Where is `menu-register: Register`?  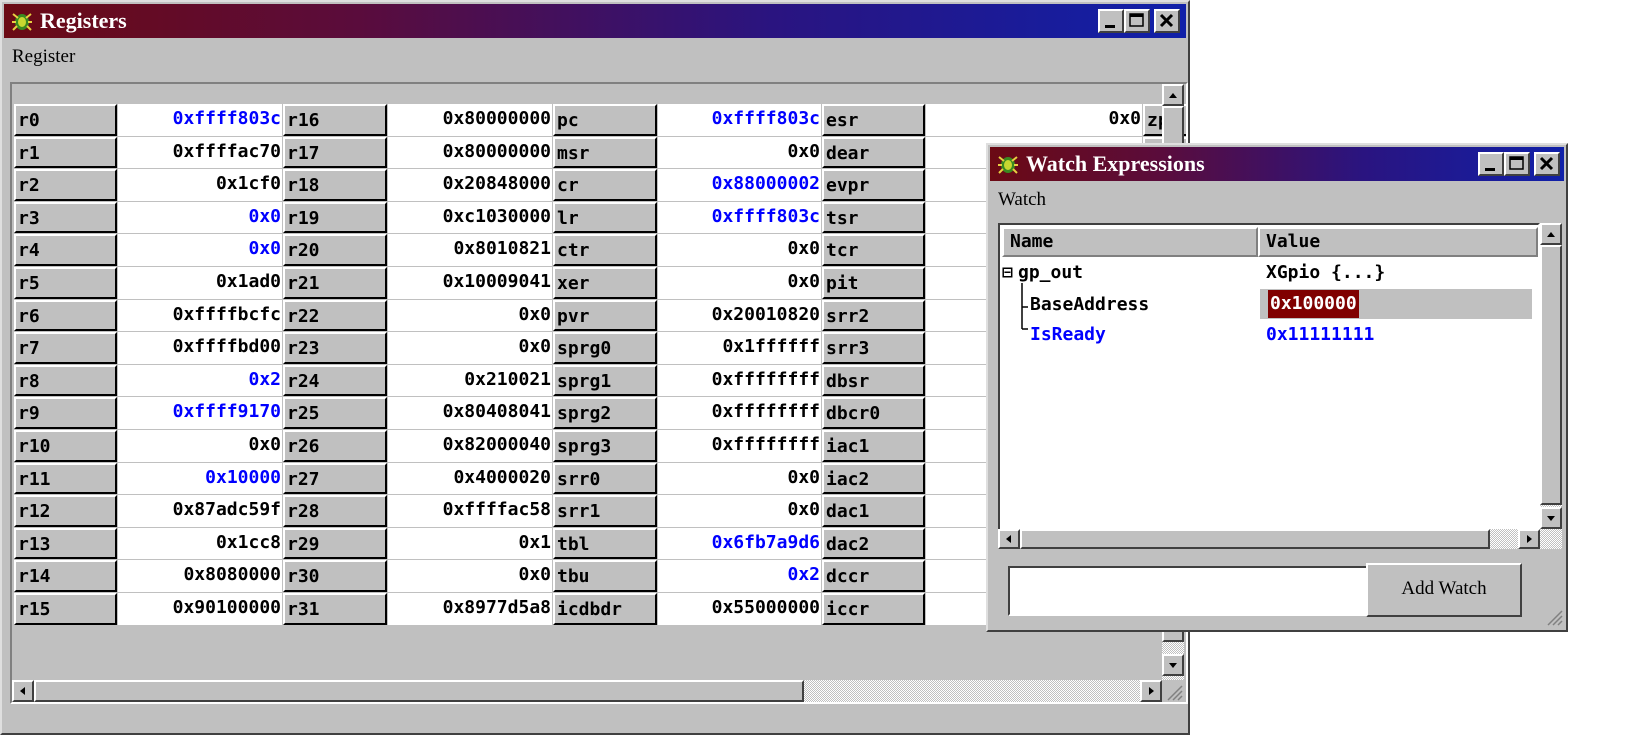
menu-register: Register is located at coordinates (43, 56).